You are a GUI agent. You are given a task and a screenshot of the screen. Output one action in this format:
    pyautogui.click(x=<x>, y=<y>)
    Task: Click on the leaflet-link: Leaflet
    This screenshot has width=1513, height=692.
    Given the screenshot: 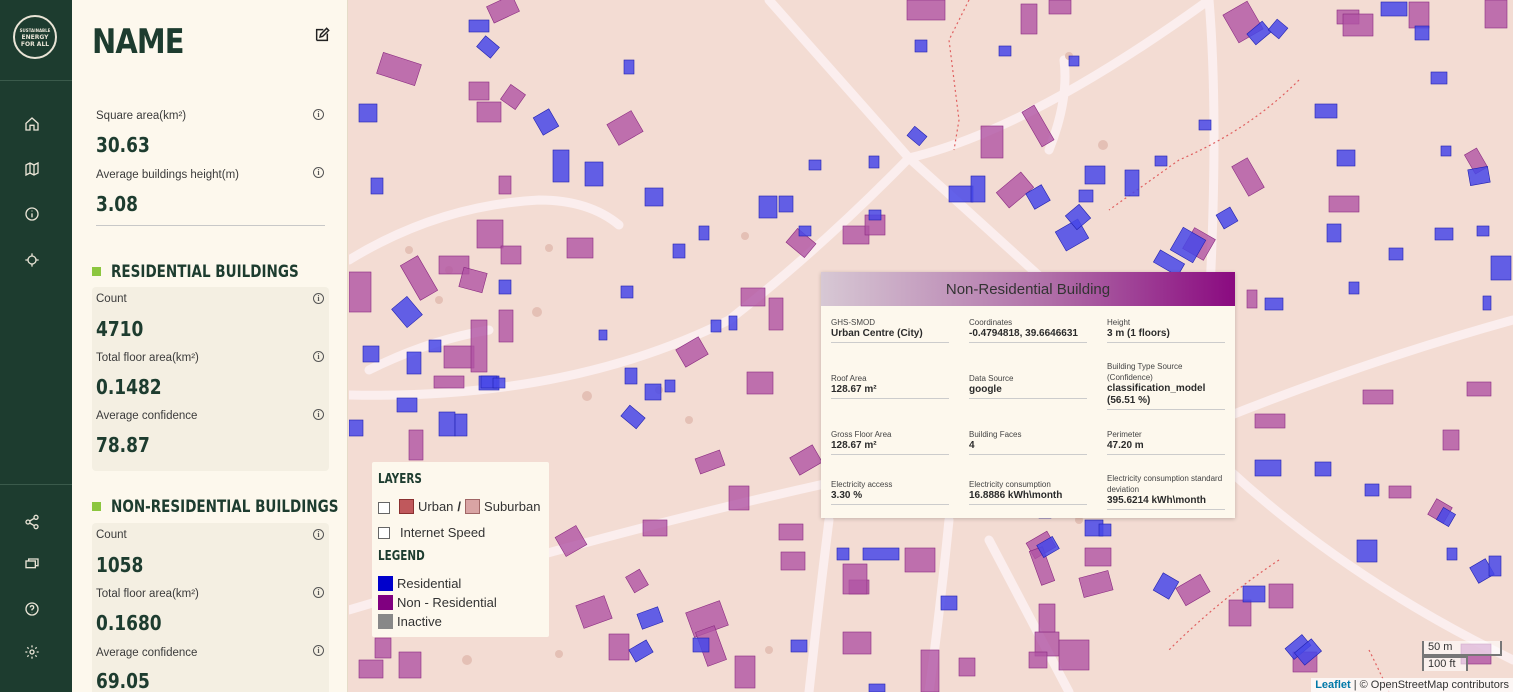 What is the action you would take?
    pyautogui.click(x=1332, y=685)
    